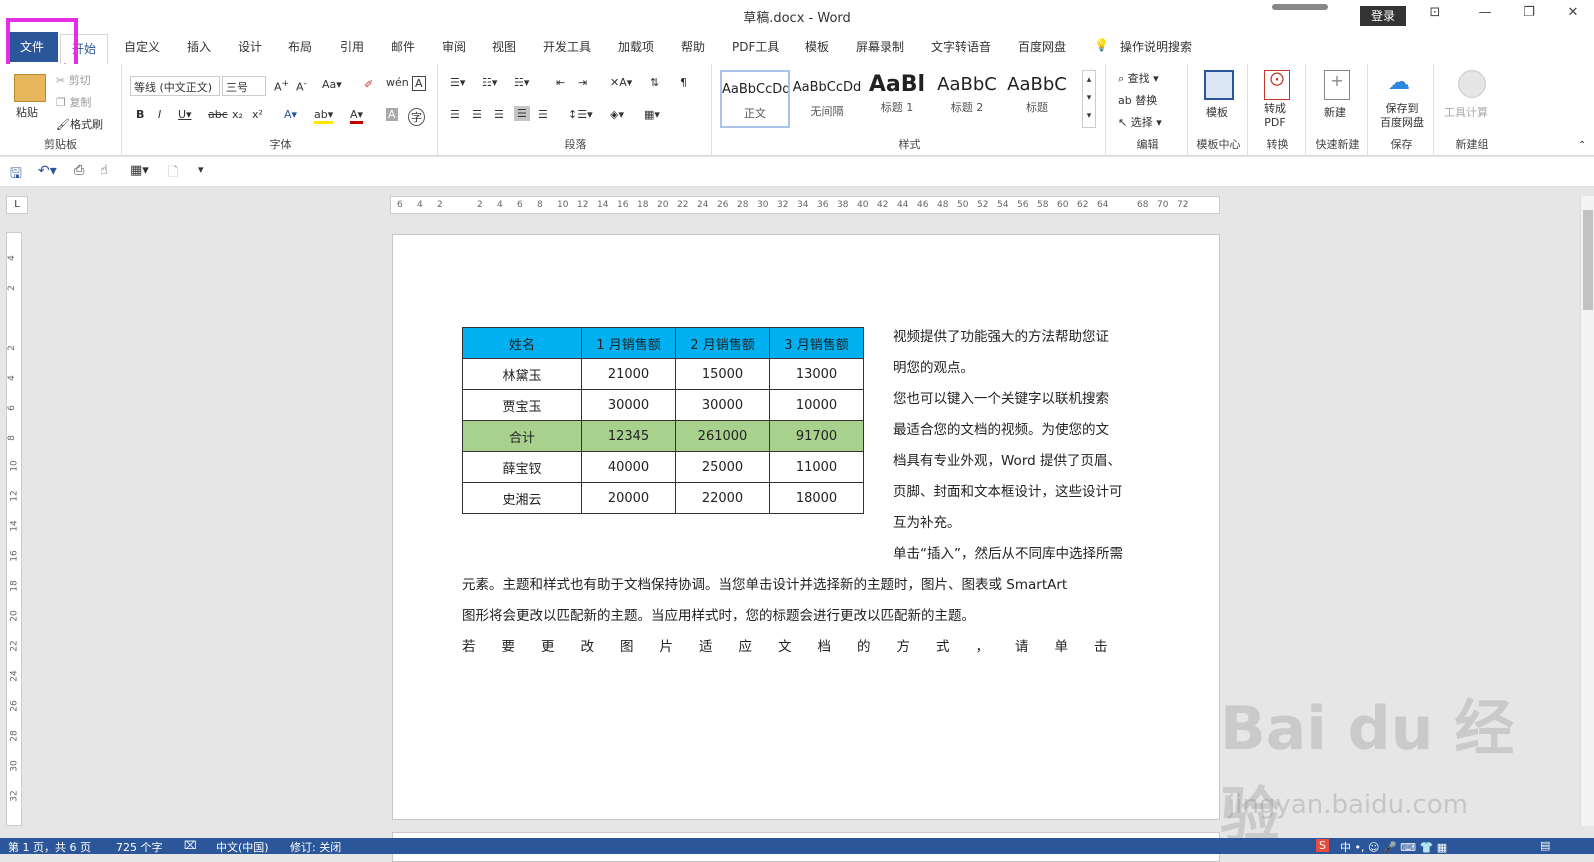 The width and height of the screenshot is (1594, 862). Describe the element at coordinates (1335, 112) in the screenshot. I see `new-button: 新建` at that location.